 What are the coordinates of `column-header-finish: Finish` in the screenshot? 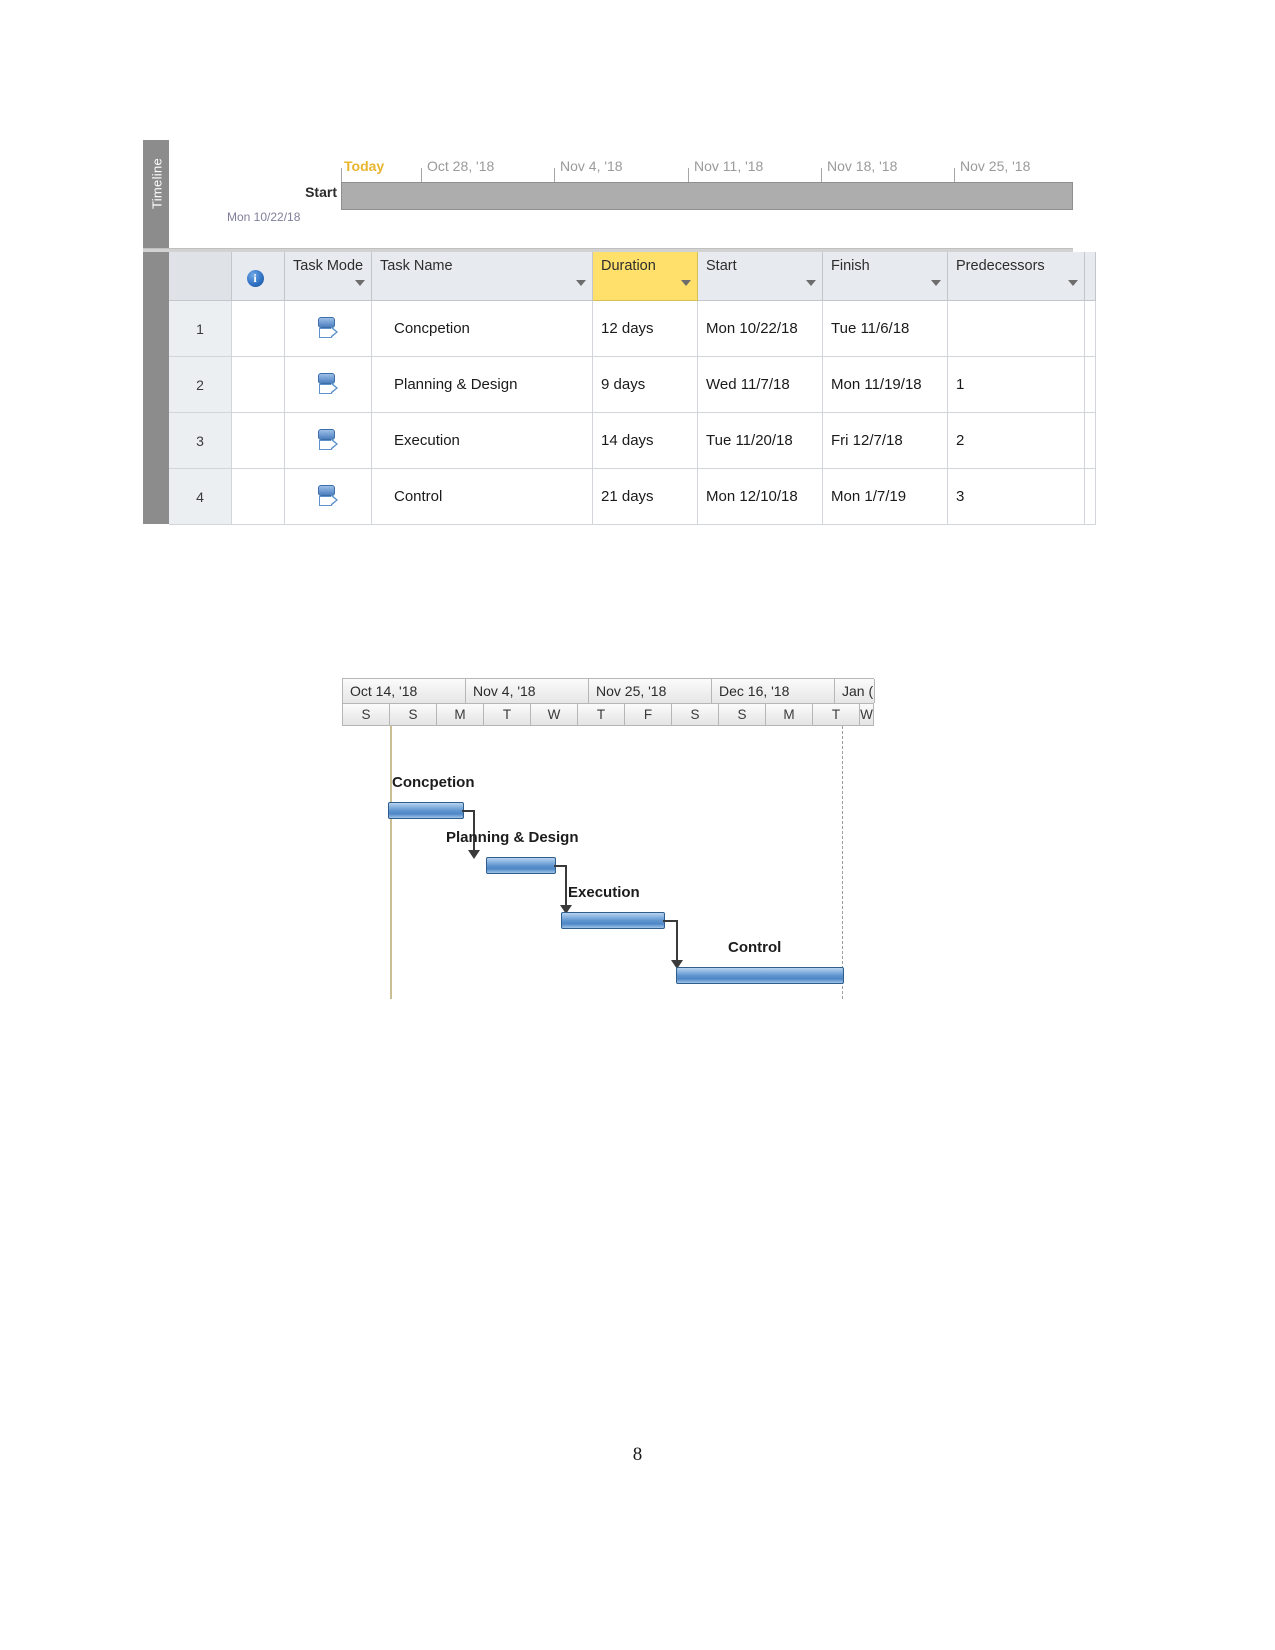 It's located at (885, 276).